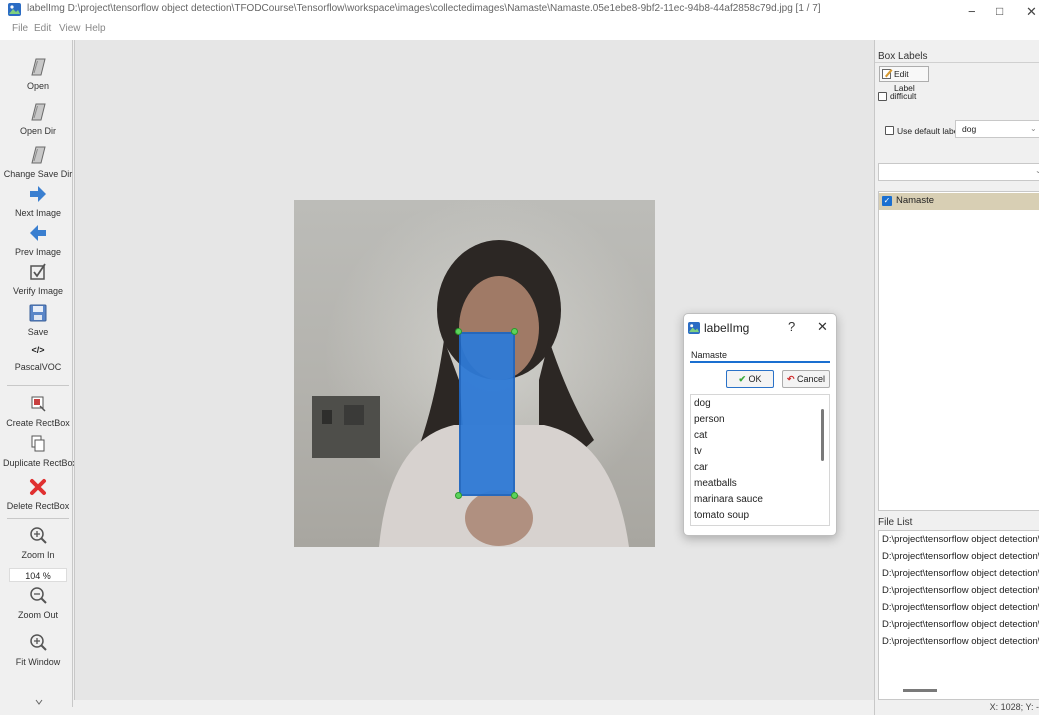 Image resolution: width=1039 pixels, height=715 pixels. What do you see at coordinates (42, 28) in the screenshot?
I see `menu-edit: Edit` at bounding box center [42, 28].